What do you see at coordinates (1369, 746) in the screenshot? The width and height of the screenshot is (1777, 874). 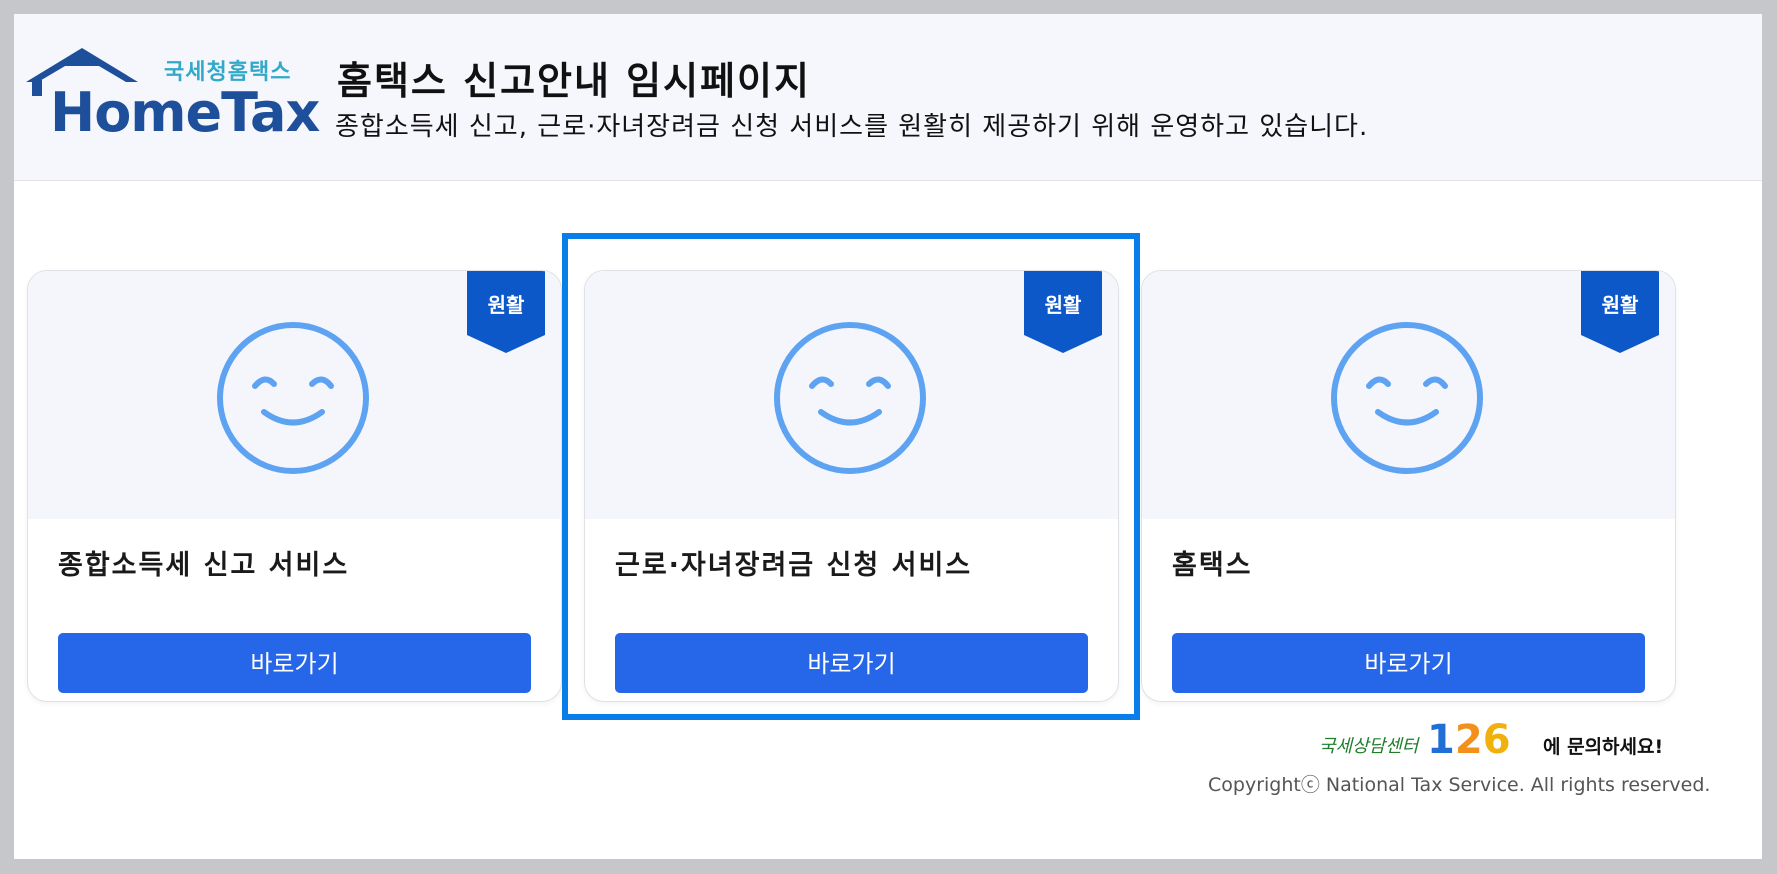 I see `contact-center-label: 국세상담센터` at bounding box center [1369, 746].